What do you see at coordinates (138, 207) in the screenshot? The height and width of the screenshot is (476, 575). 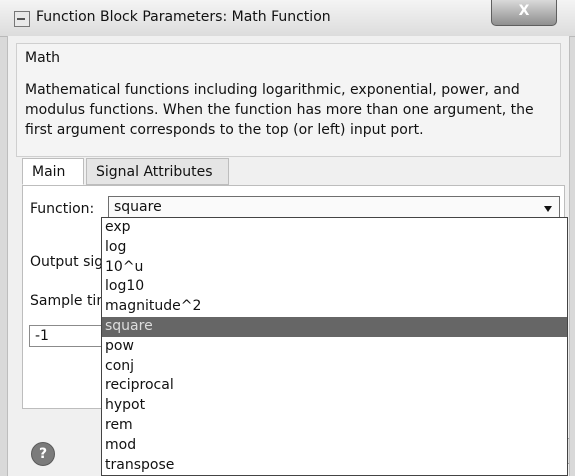 I see `function-select-value: square` at bounding box center [138, 207].